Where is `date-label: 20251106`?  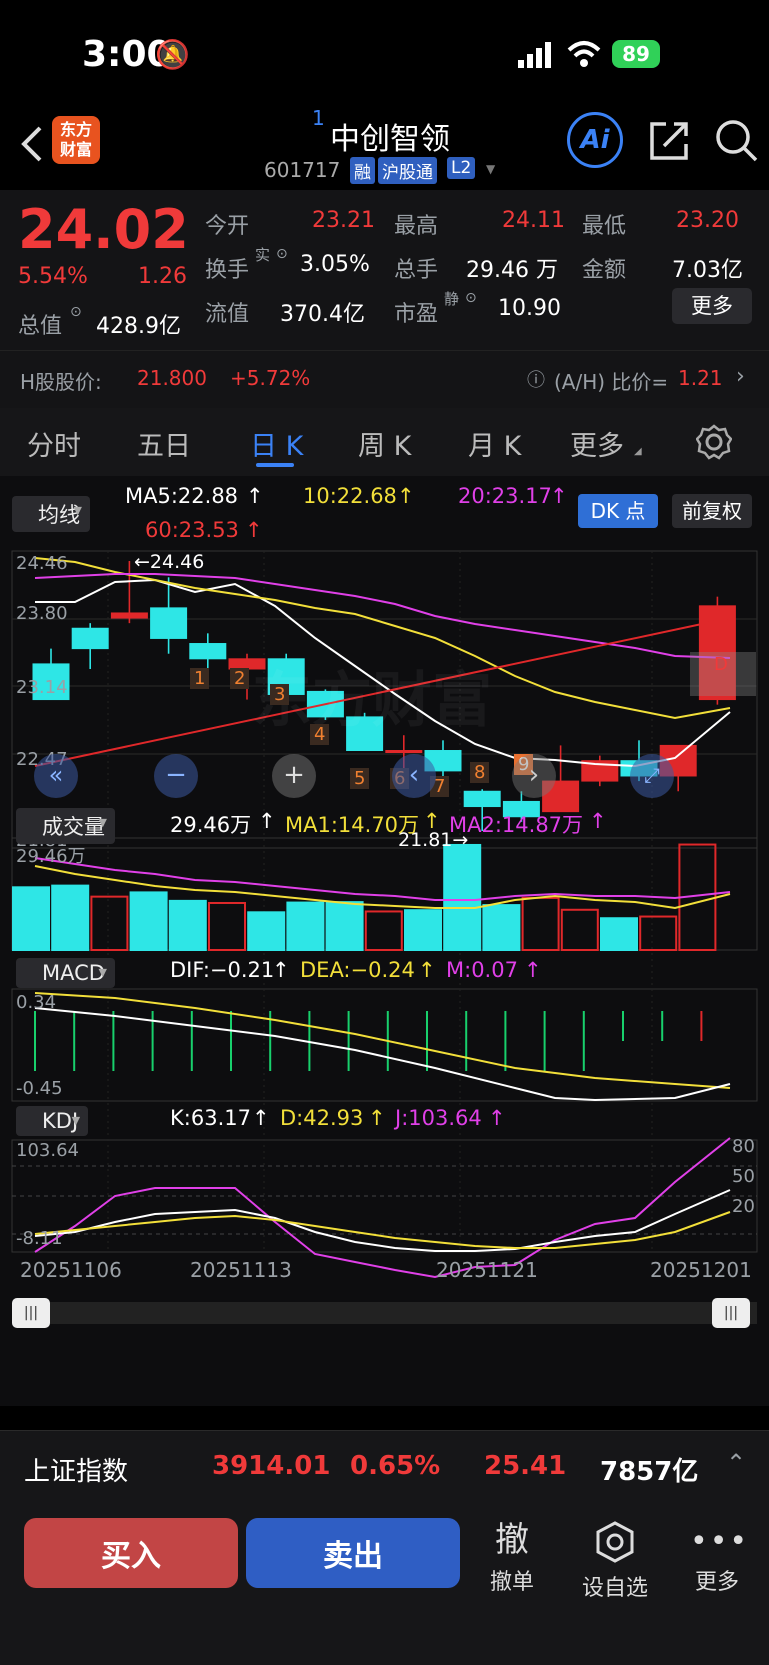 date-label: 20251106 is located at coordinates (71, 1270).